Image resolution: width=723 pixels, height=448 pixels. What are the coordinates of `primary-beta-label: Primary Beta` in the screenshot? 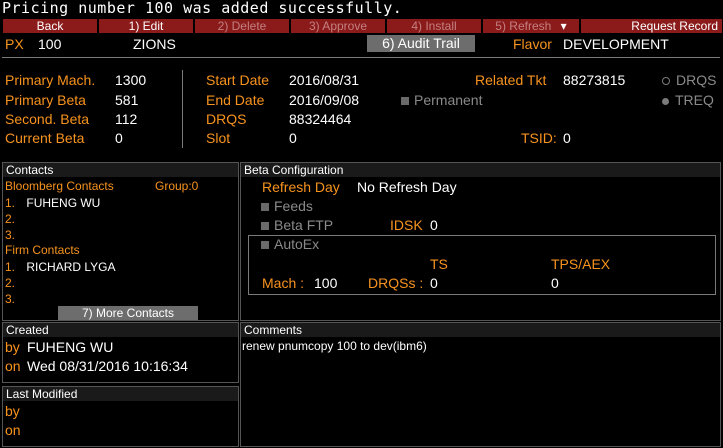 It's located at (45, 100).